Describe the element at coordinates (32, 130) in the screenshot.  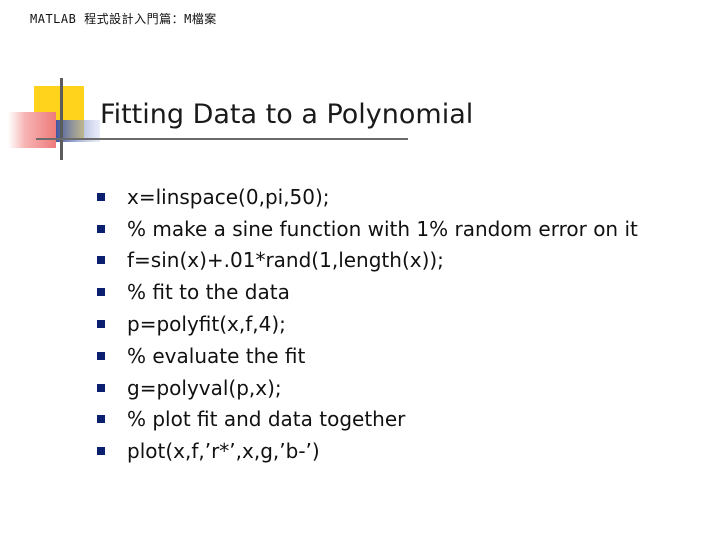
I see `decoration-red-block` at that location.